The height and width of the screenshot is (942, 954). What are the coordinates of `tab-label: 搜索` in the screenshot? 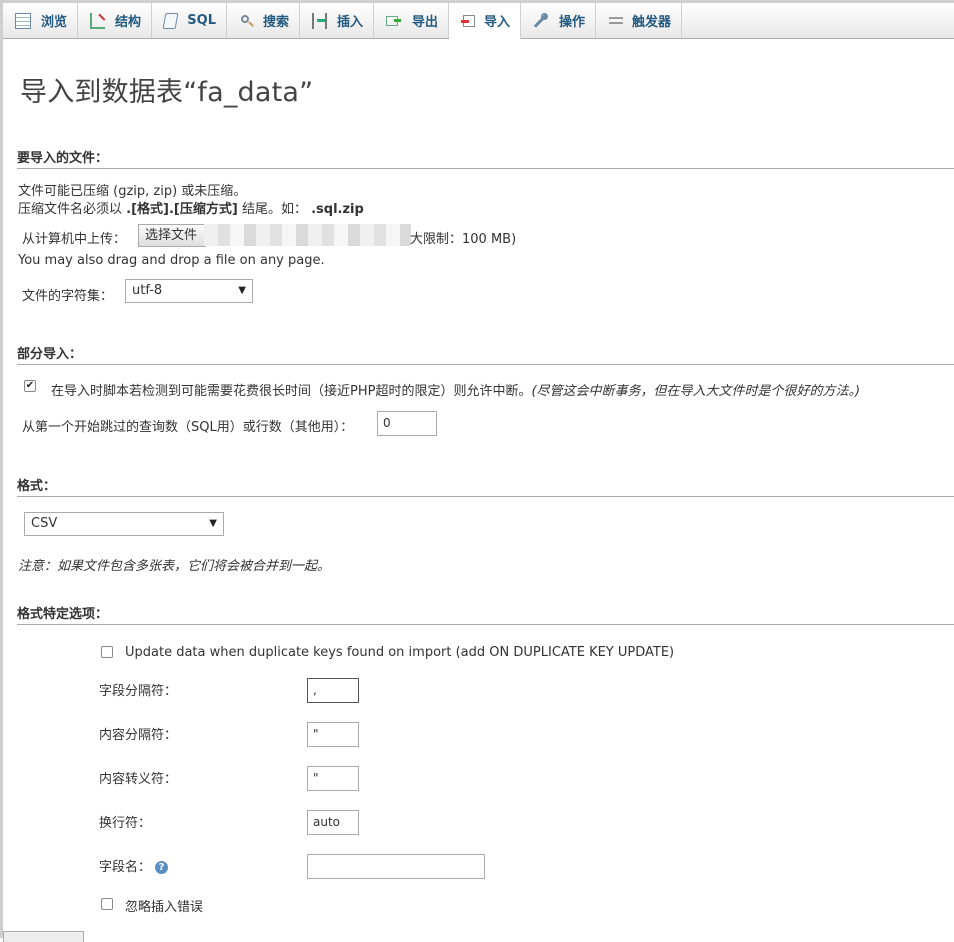 It's located at (275, 22).